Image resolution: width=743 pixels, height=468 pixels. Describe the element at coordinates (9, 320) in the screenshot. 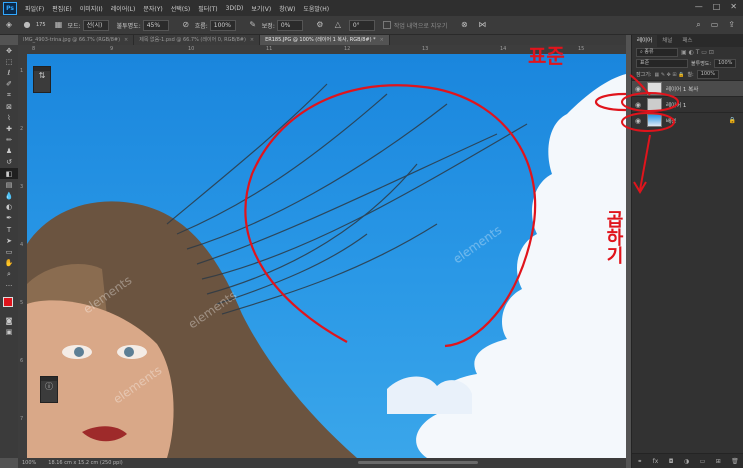

I see `quick-mask-icon: ◙` at that location.